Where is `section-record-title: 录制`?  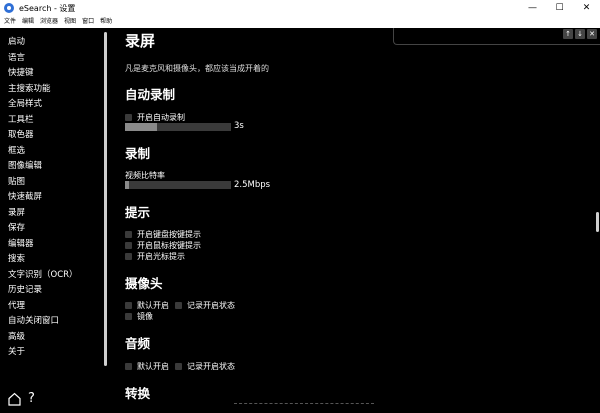 section-record-title: 录制 is located at coordinates (138, 153).